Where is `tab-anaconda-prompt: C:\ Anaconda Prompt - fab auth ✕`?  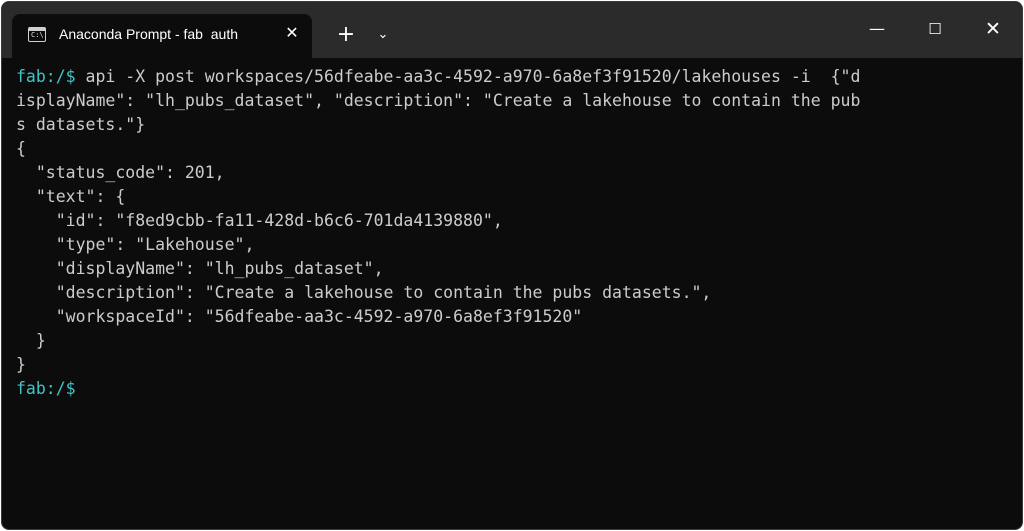 tab-anaconda-prompt: C:\ Anaconda Prompt - fab auth ✕ is located at coordinates (162, 36).